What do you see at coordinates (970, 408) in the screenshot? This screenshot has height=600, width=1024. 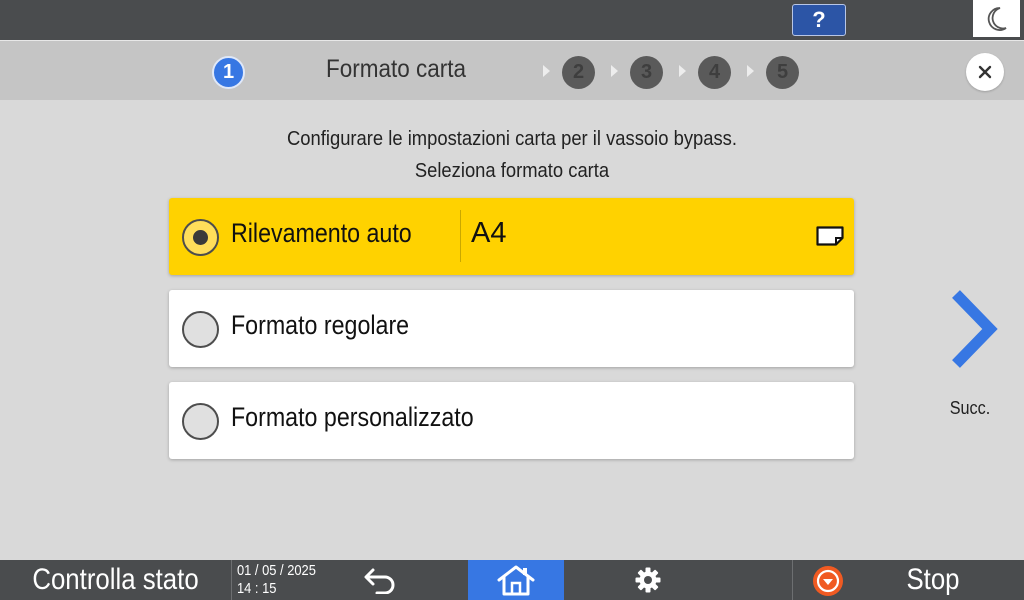 I see `next-label: Succ.` at bounding box center [970, 408].